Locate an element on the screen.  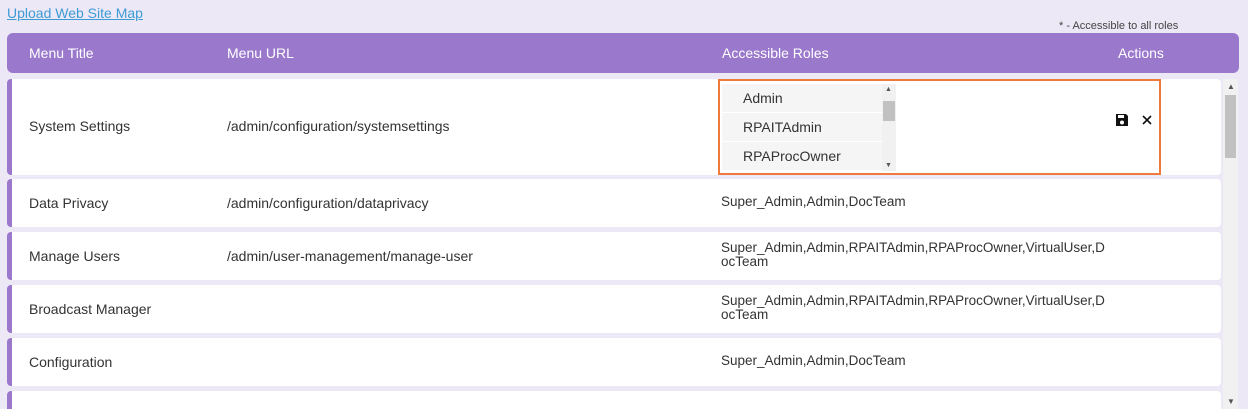
row-menu-title: System Settings is located at coordinates (80, 126).